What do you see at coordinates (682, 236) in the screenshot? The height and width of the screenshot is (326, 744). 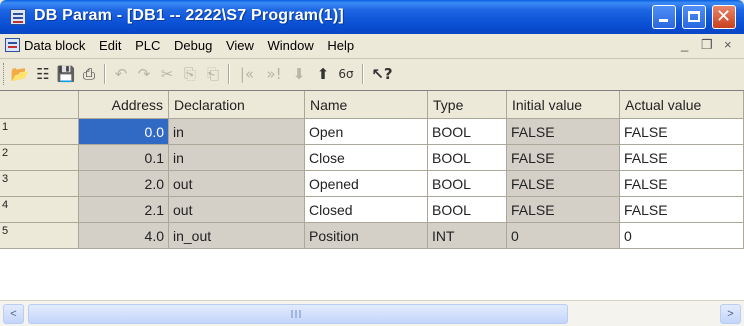 I see `actual-value-cell: 0` at bounding box center [682, 236].